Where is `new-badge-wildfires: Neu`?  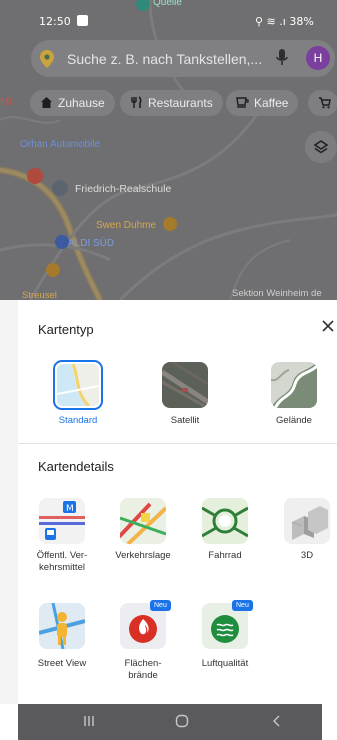 new-badge-wildfires: Neu is located at coordinates (160, 605).